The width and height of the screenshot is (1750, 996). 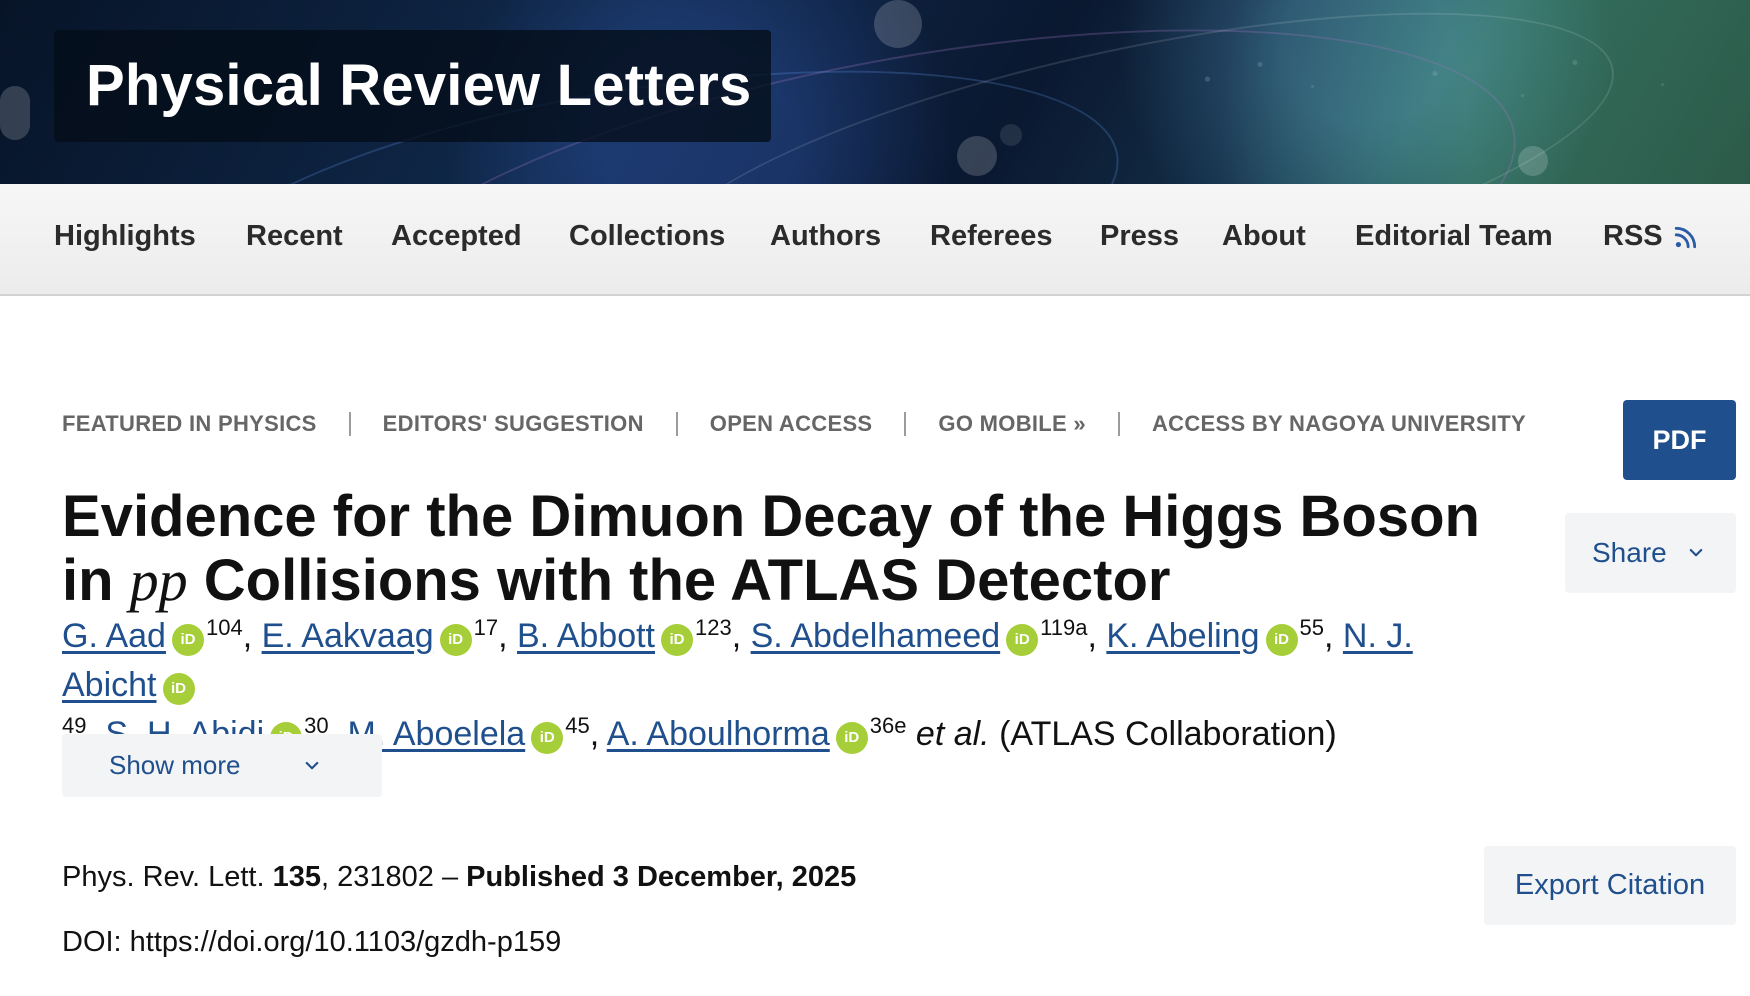 I want to click on author-link: B. Abbott, so click(x=586, y=636).